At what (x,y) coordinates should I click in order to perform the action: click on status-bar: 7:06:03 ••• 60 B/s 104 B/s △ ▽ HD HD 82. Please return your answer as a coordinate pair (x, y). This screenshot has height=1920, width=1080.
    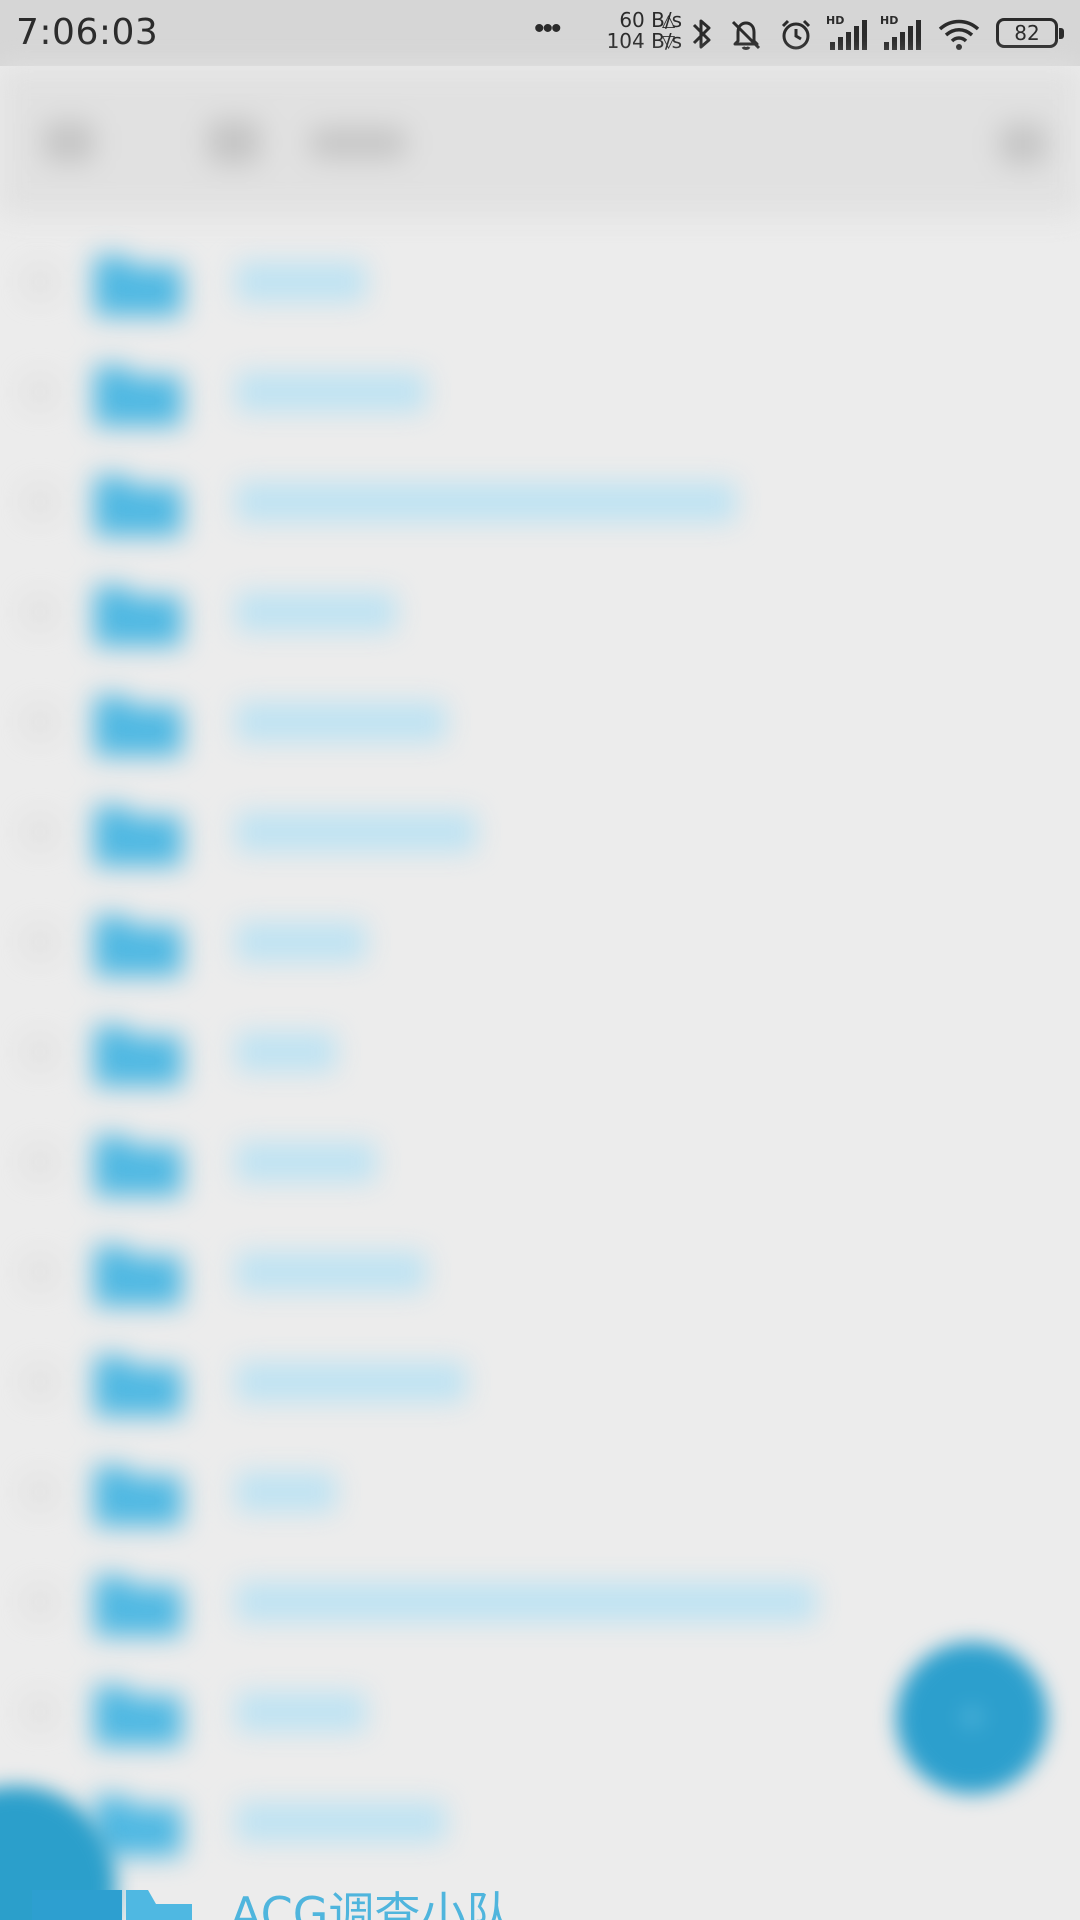
    Looking at the image, I should click on (540, 33).